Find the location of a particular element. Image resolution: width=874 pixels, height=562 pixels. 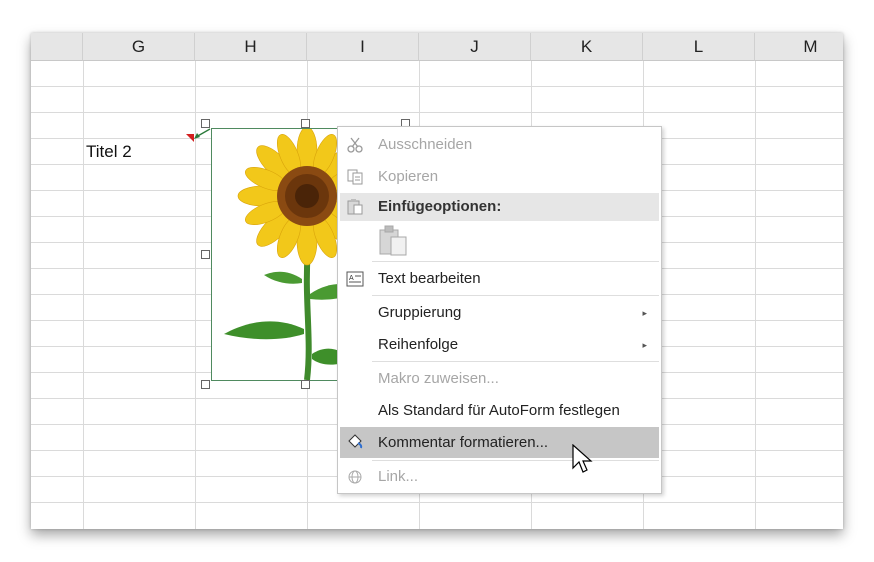

paste-options-header: Einfügeoptionen: is located at coordinates (499, 207).